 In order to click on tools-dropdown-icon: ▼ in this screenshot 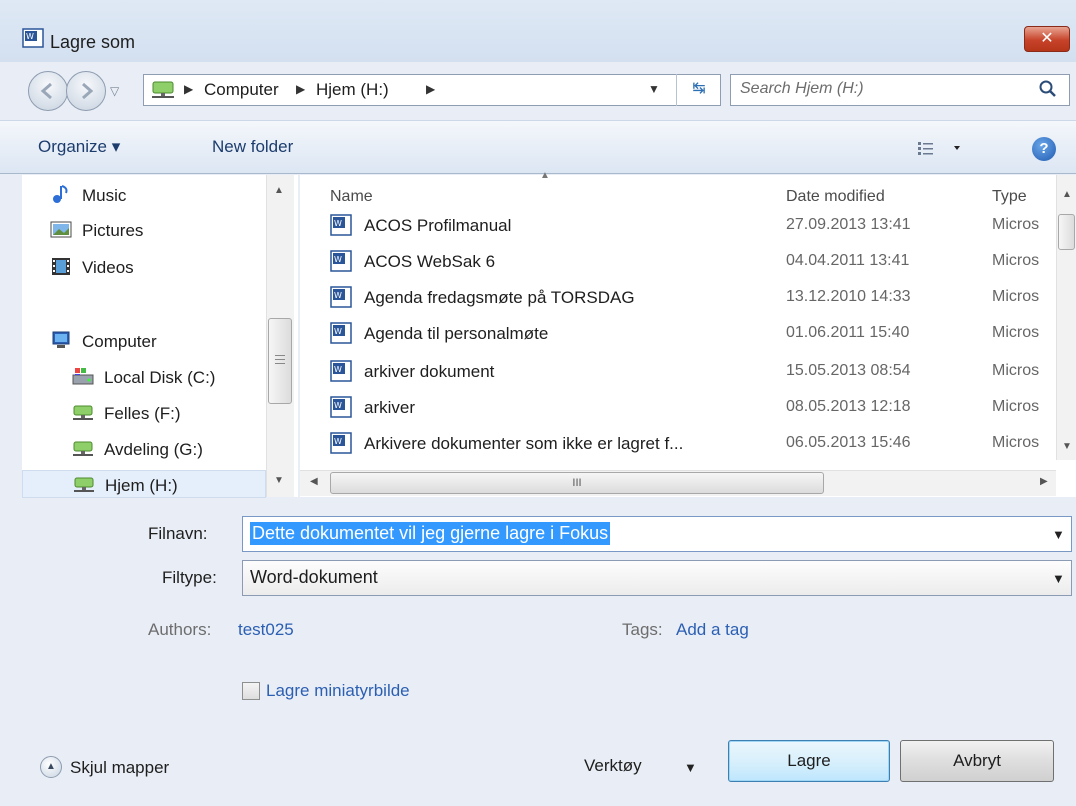, I will do `click(690, 767)`.